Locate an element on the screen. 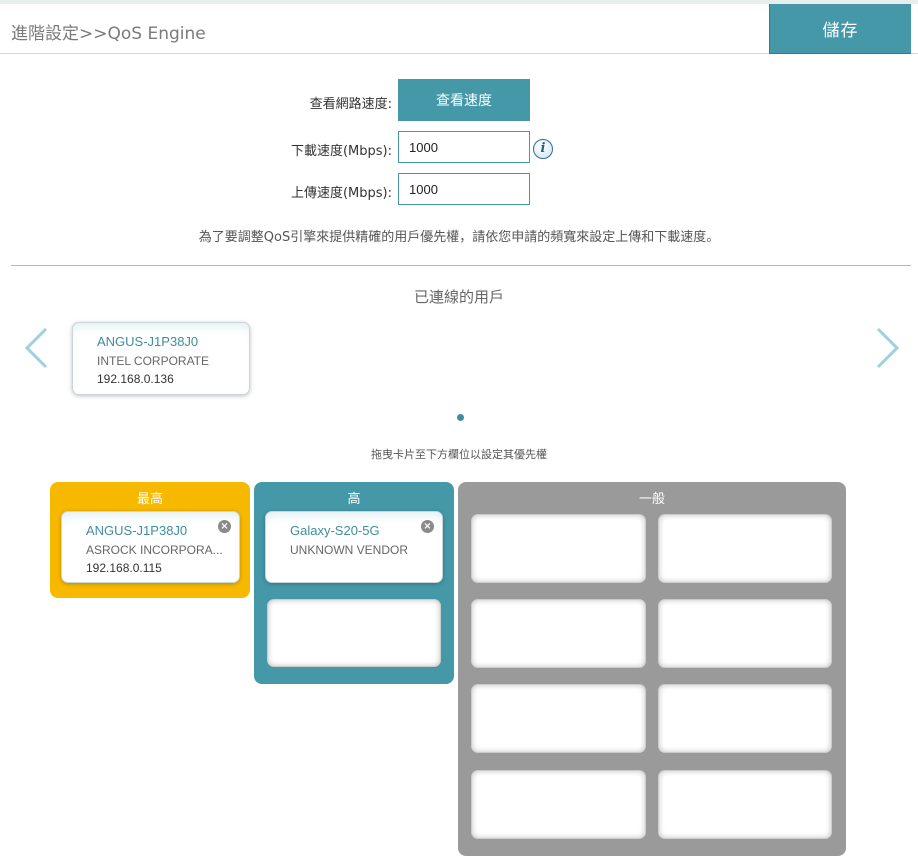  priority-highest-title: 最高 is located at coordinates (149, 499).